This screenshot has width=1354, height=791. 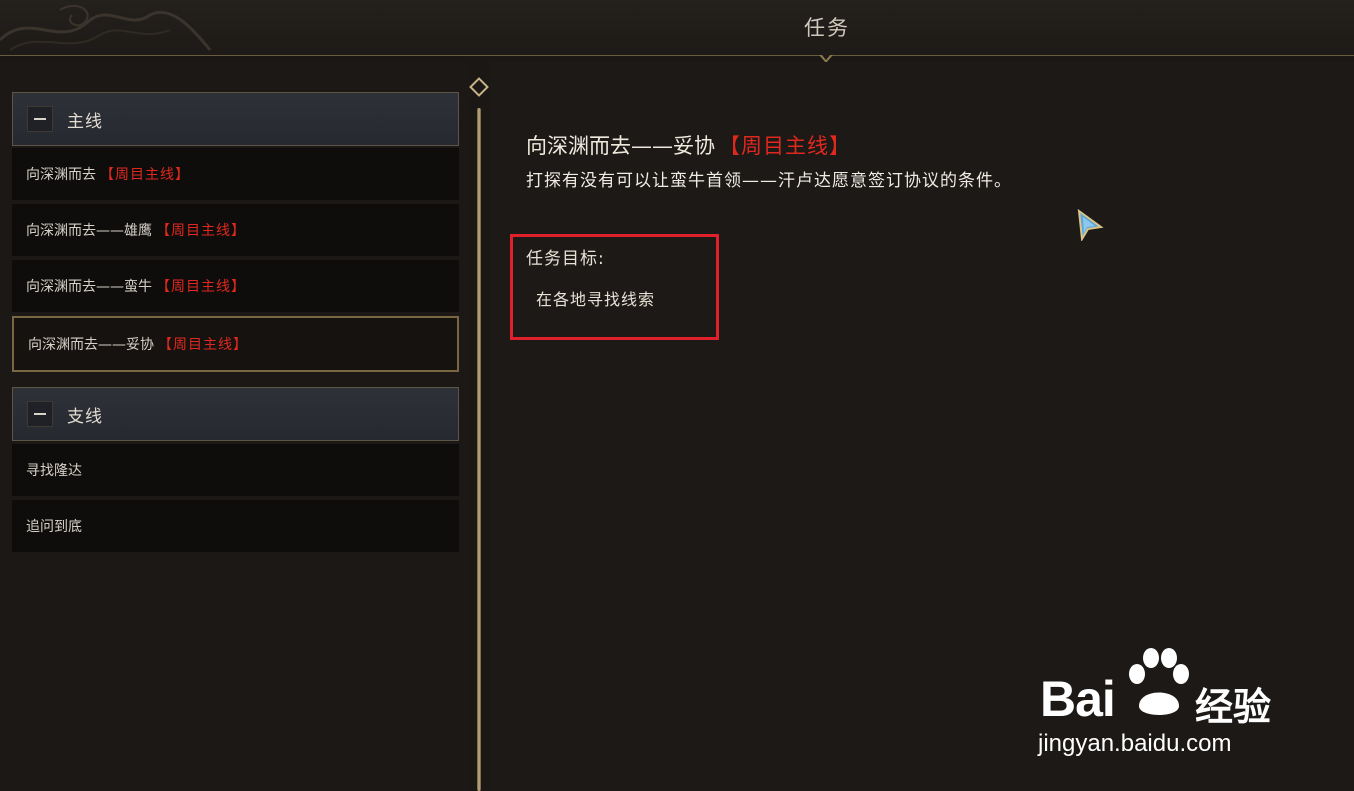 I want to click on group-header-side: 支线, so click(x=235, y=414).